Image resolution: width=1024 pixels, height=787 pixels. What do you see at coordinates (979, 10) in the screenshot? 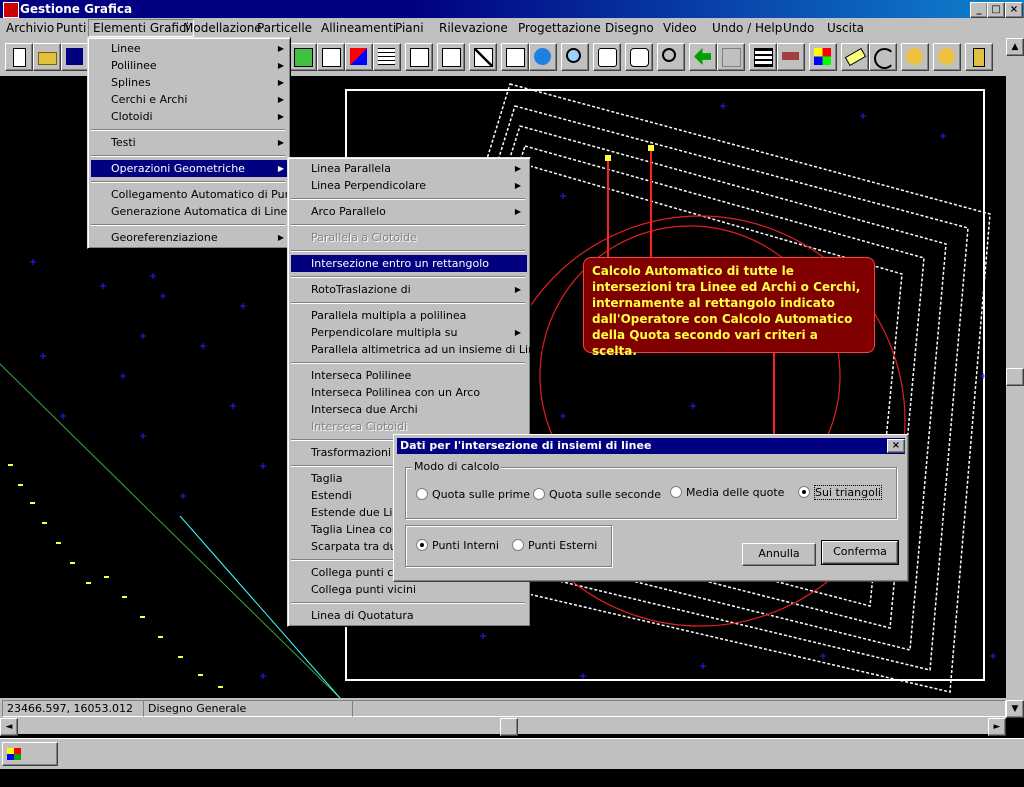
I see `minimize-button: _` at bounding box center [979, 10].